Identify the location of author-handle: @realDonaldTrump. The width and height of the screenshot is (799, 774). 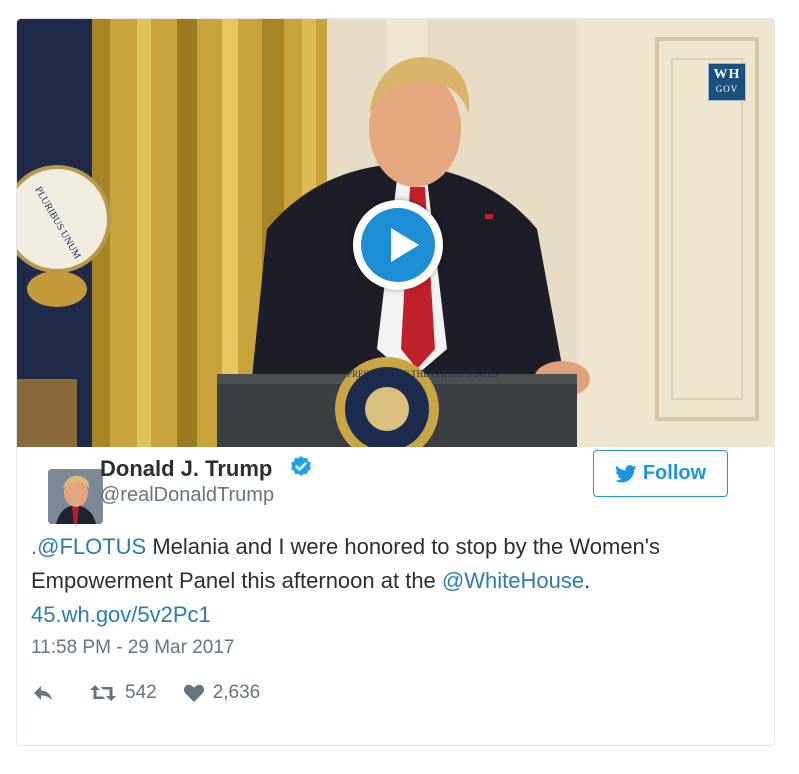
(187, 495).